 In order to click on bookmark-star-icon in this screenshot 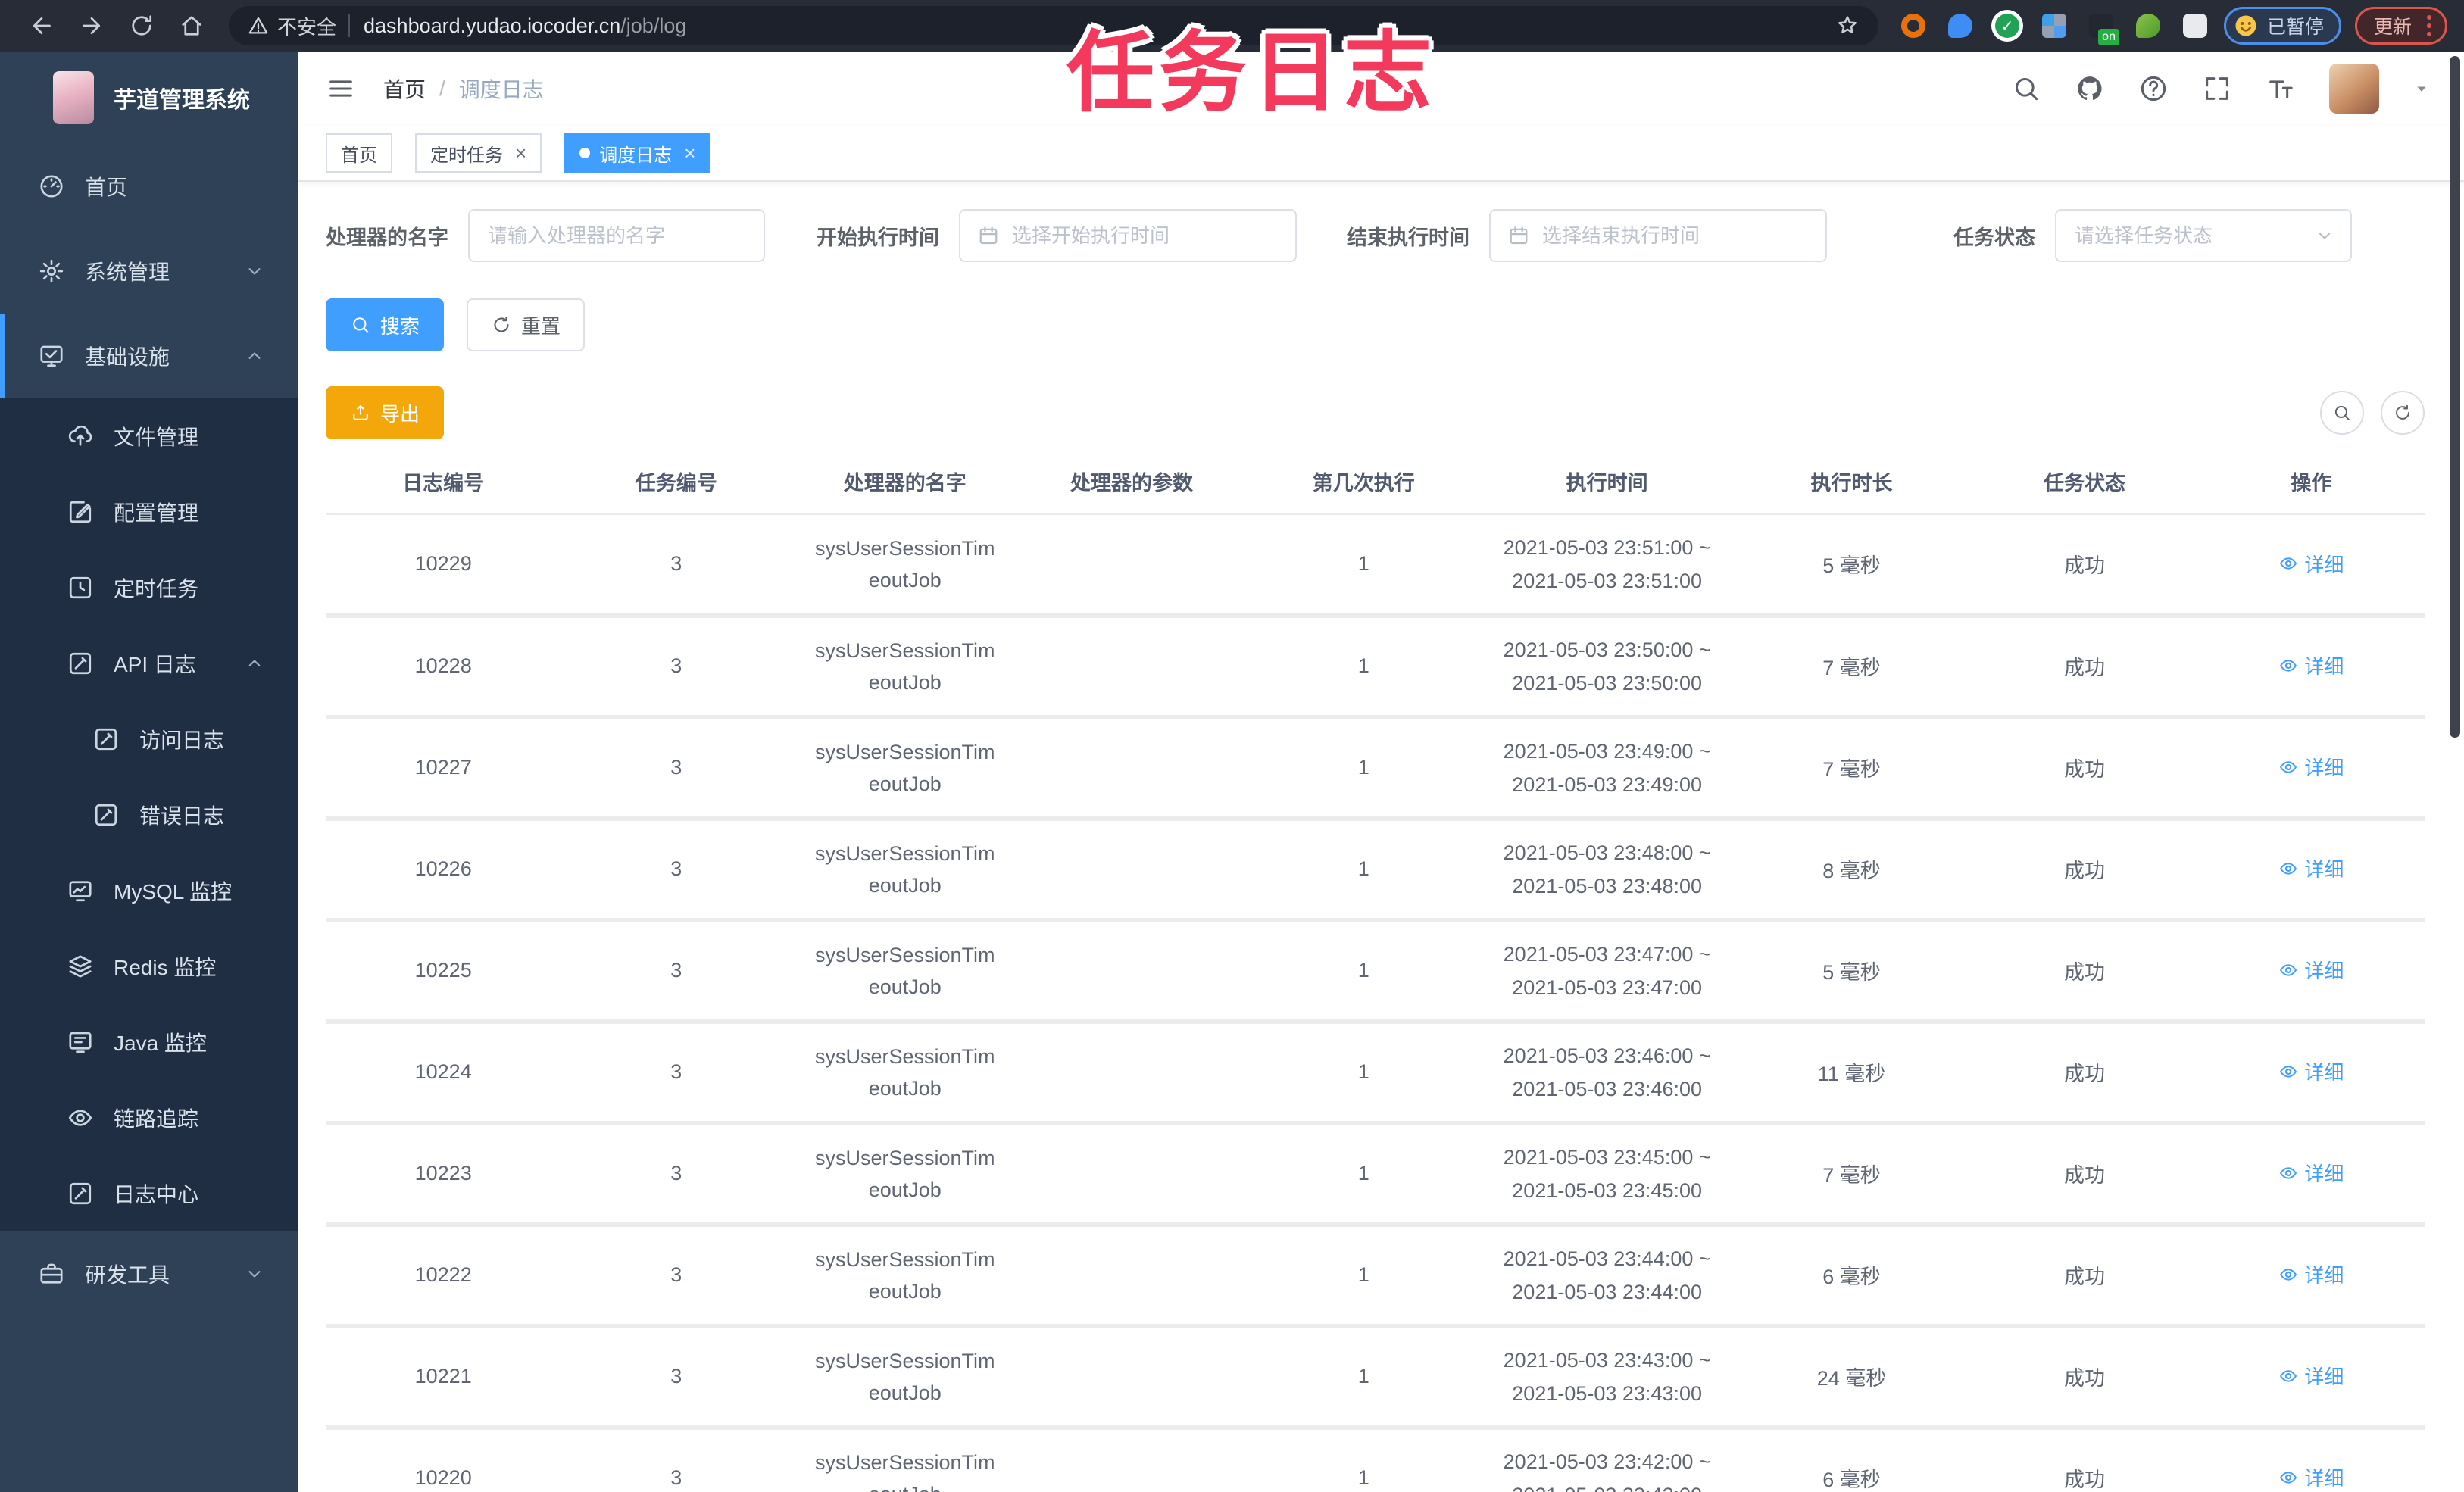, I will do `click(1847, 26)`.